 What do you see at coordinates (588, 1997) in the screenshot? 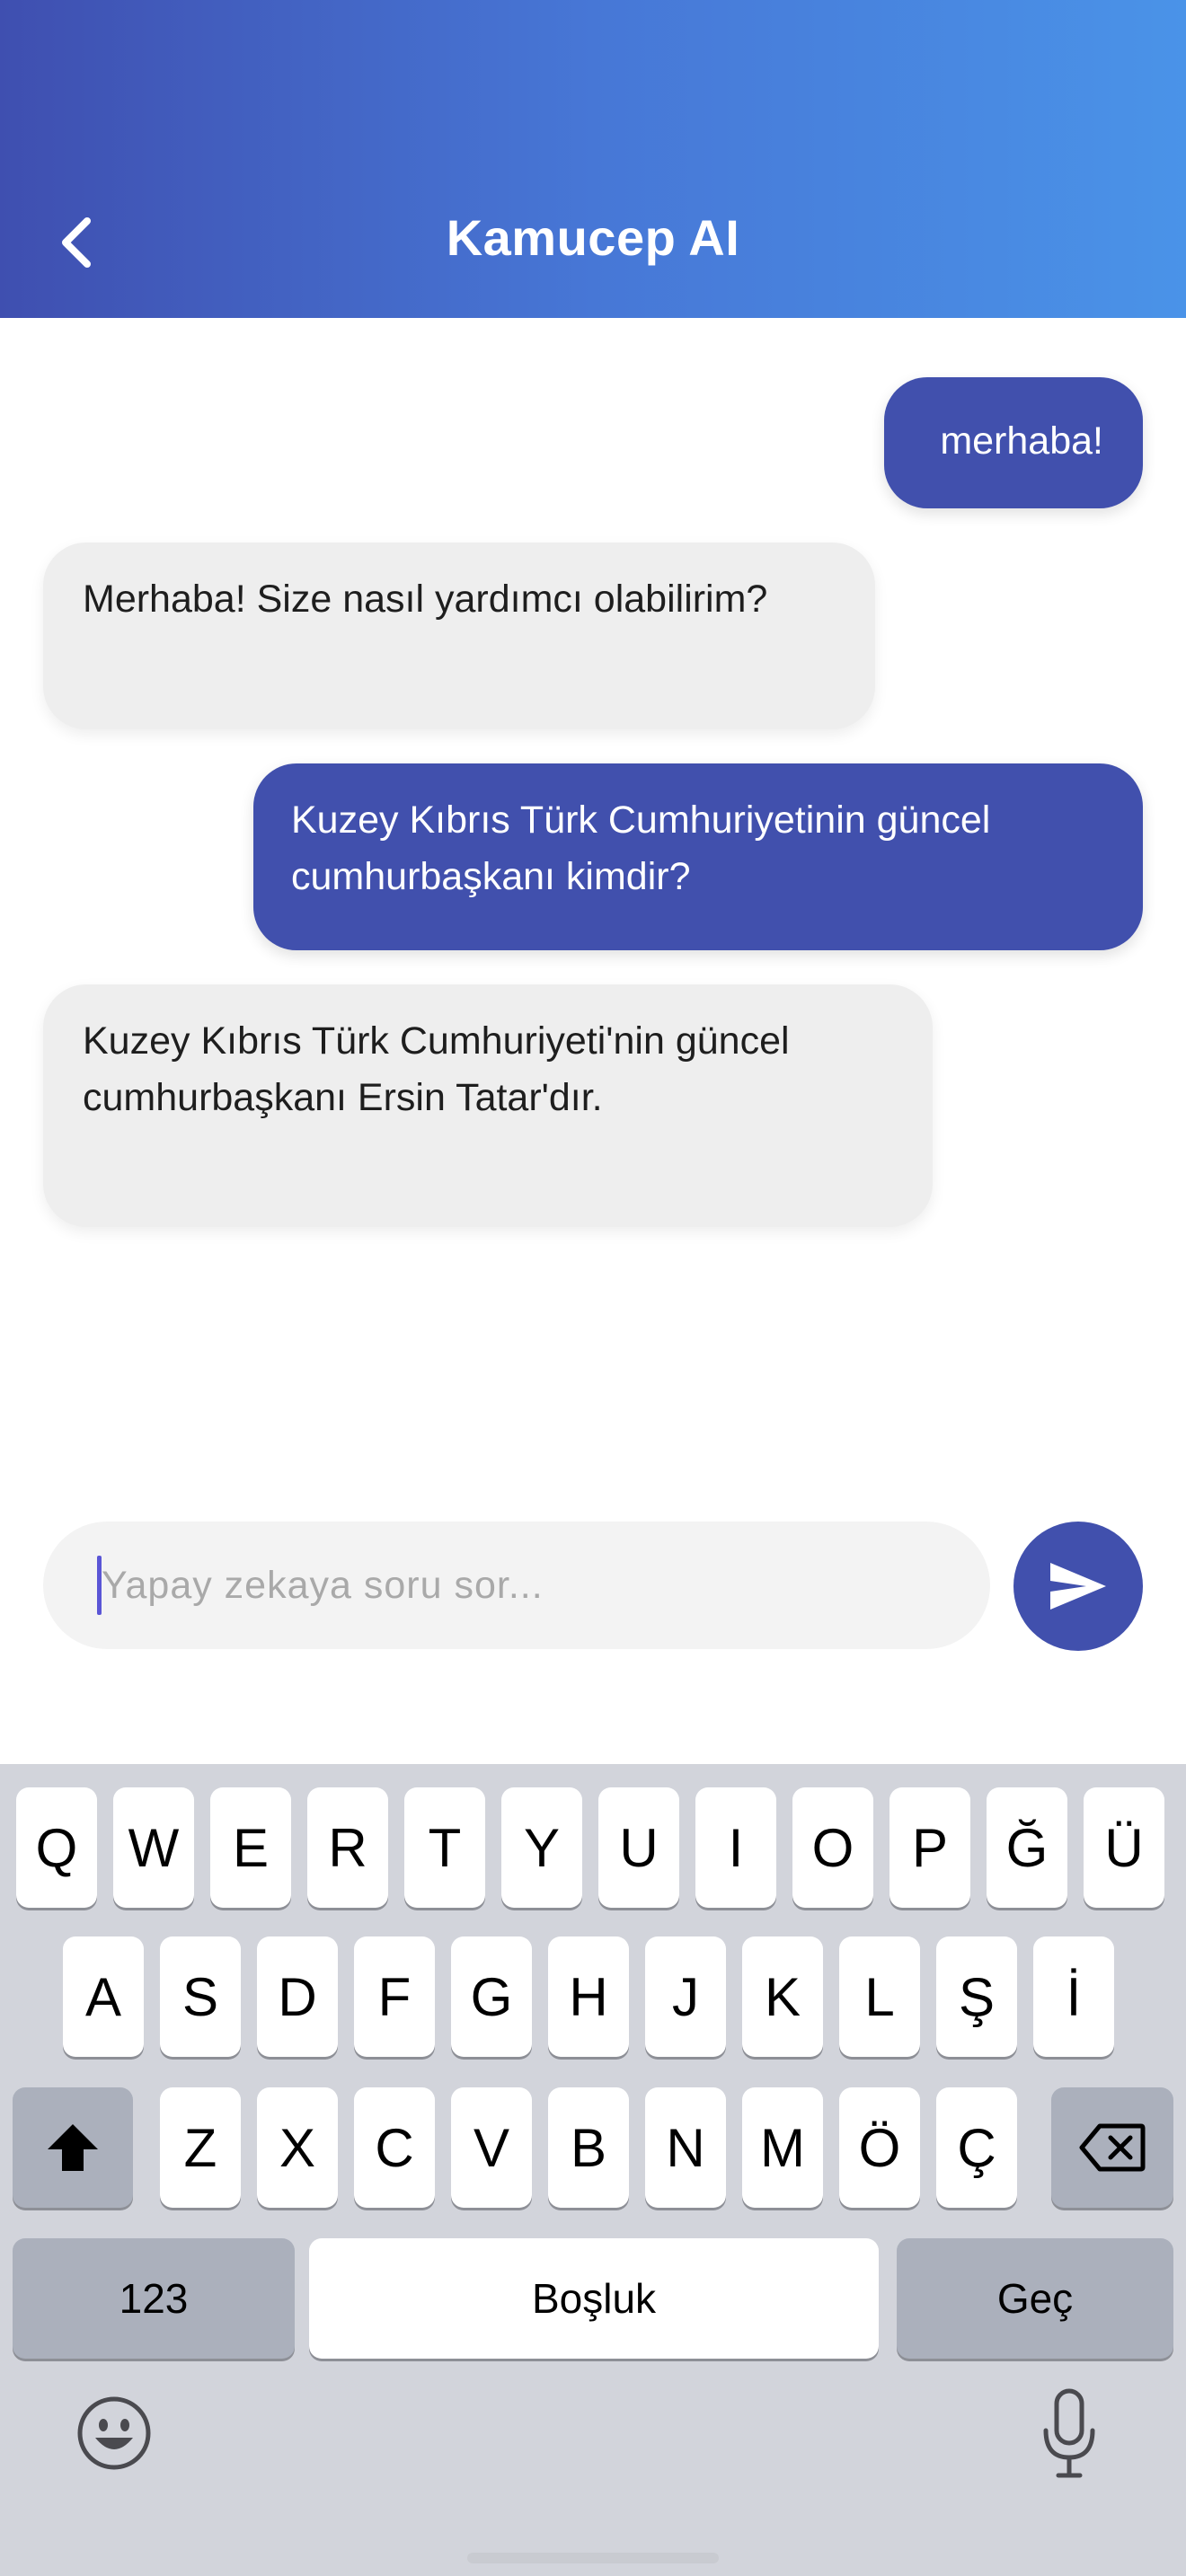
I see `key-h: H` at bounding box center [588, 1997].